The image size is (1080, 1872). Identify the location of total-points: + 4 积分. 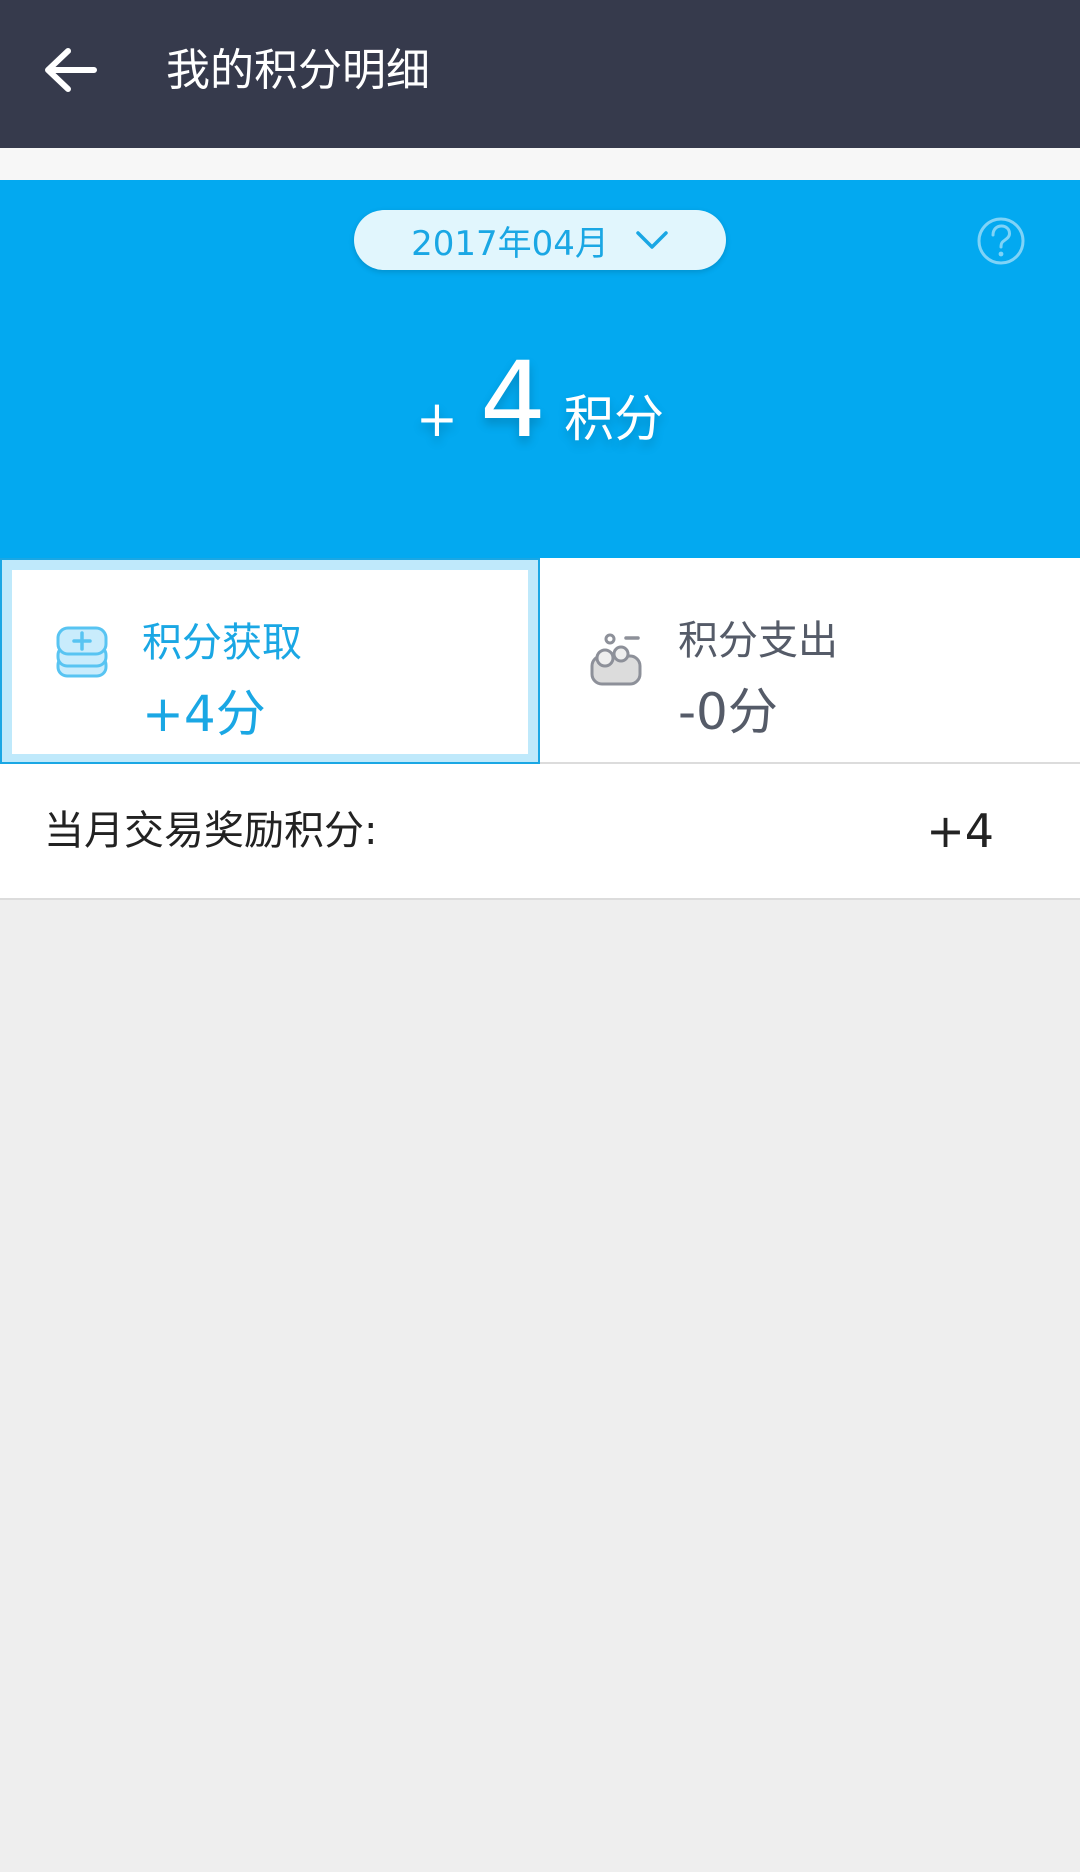
(540, 400).